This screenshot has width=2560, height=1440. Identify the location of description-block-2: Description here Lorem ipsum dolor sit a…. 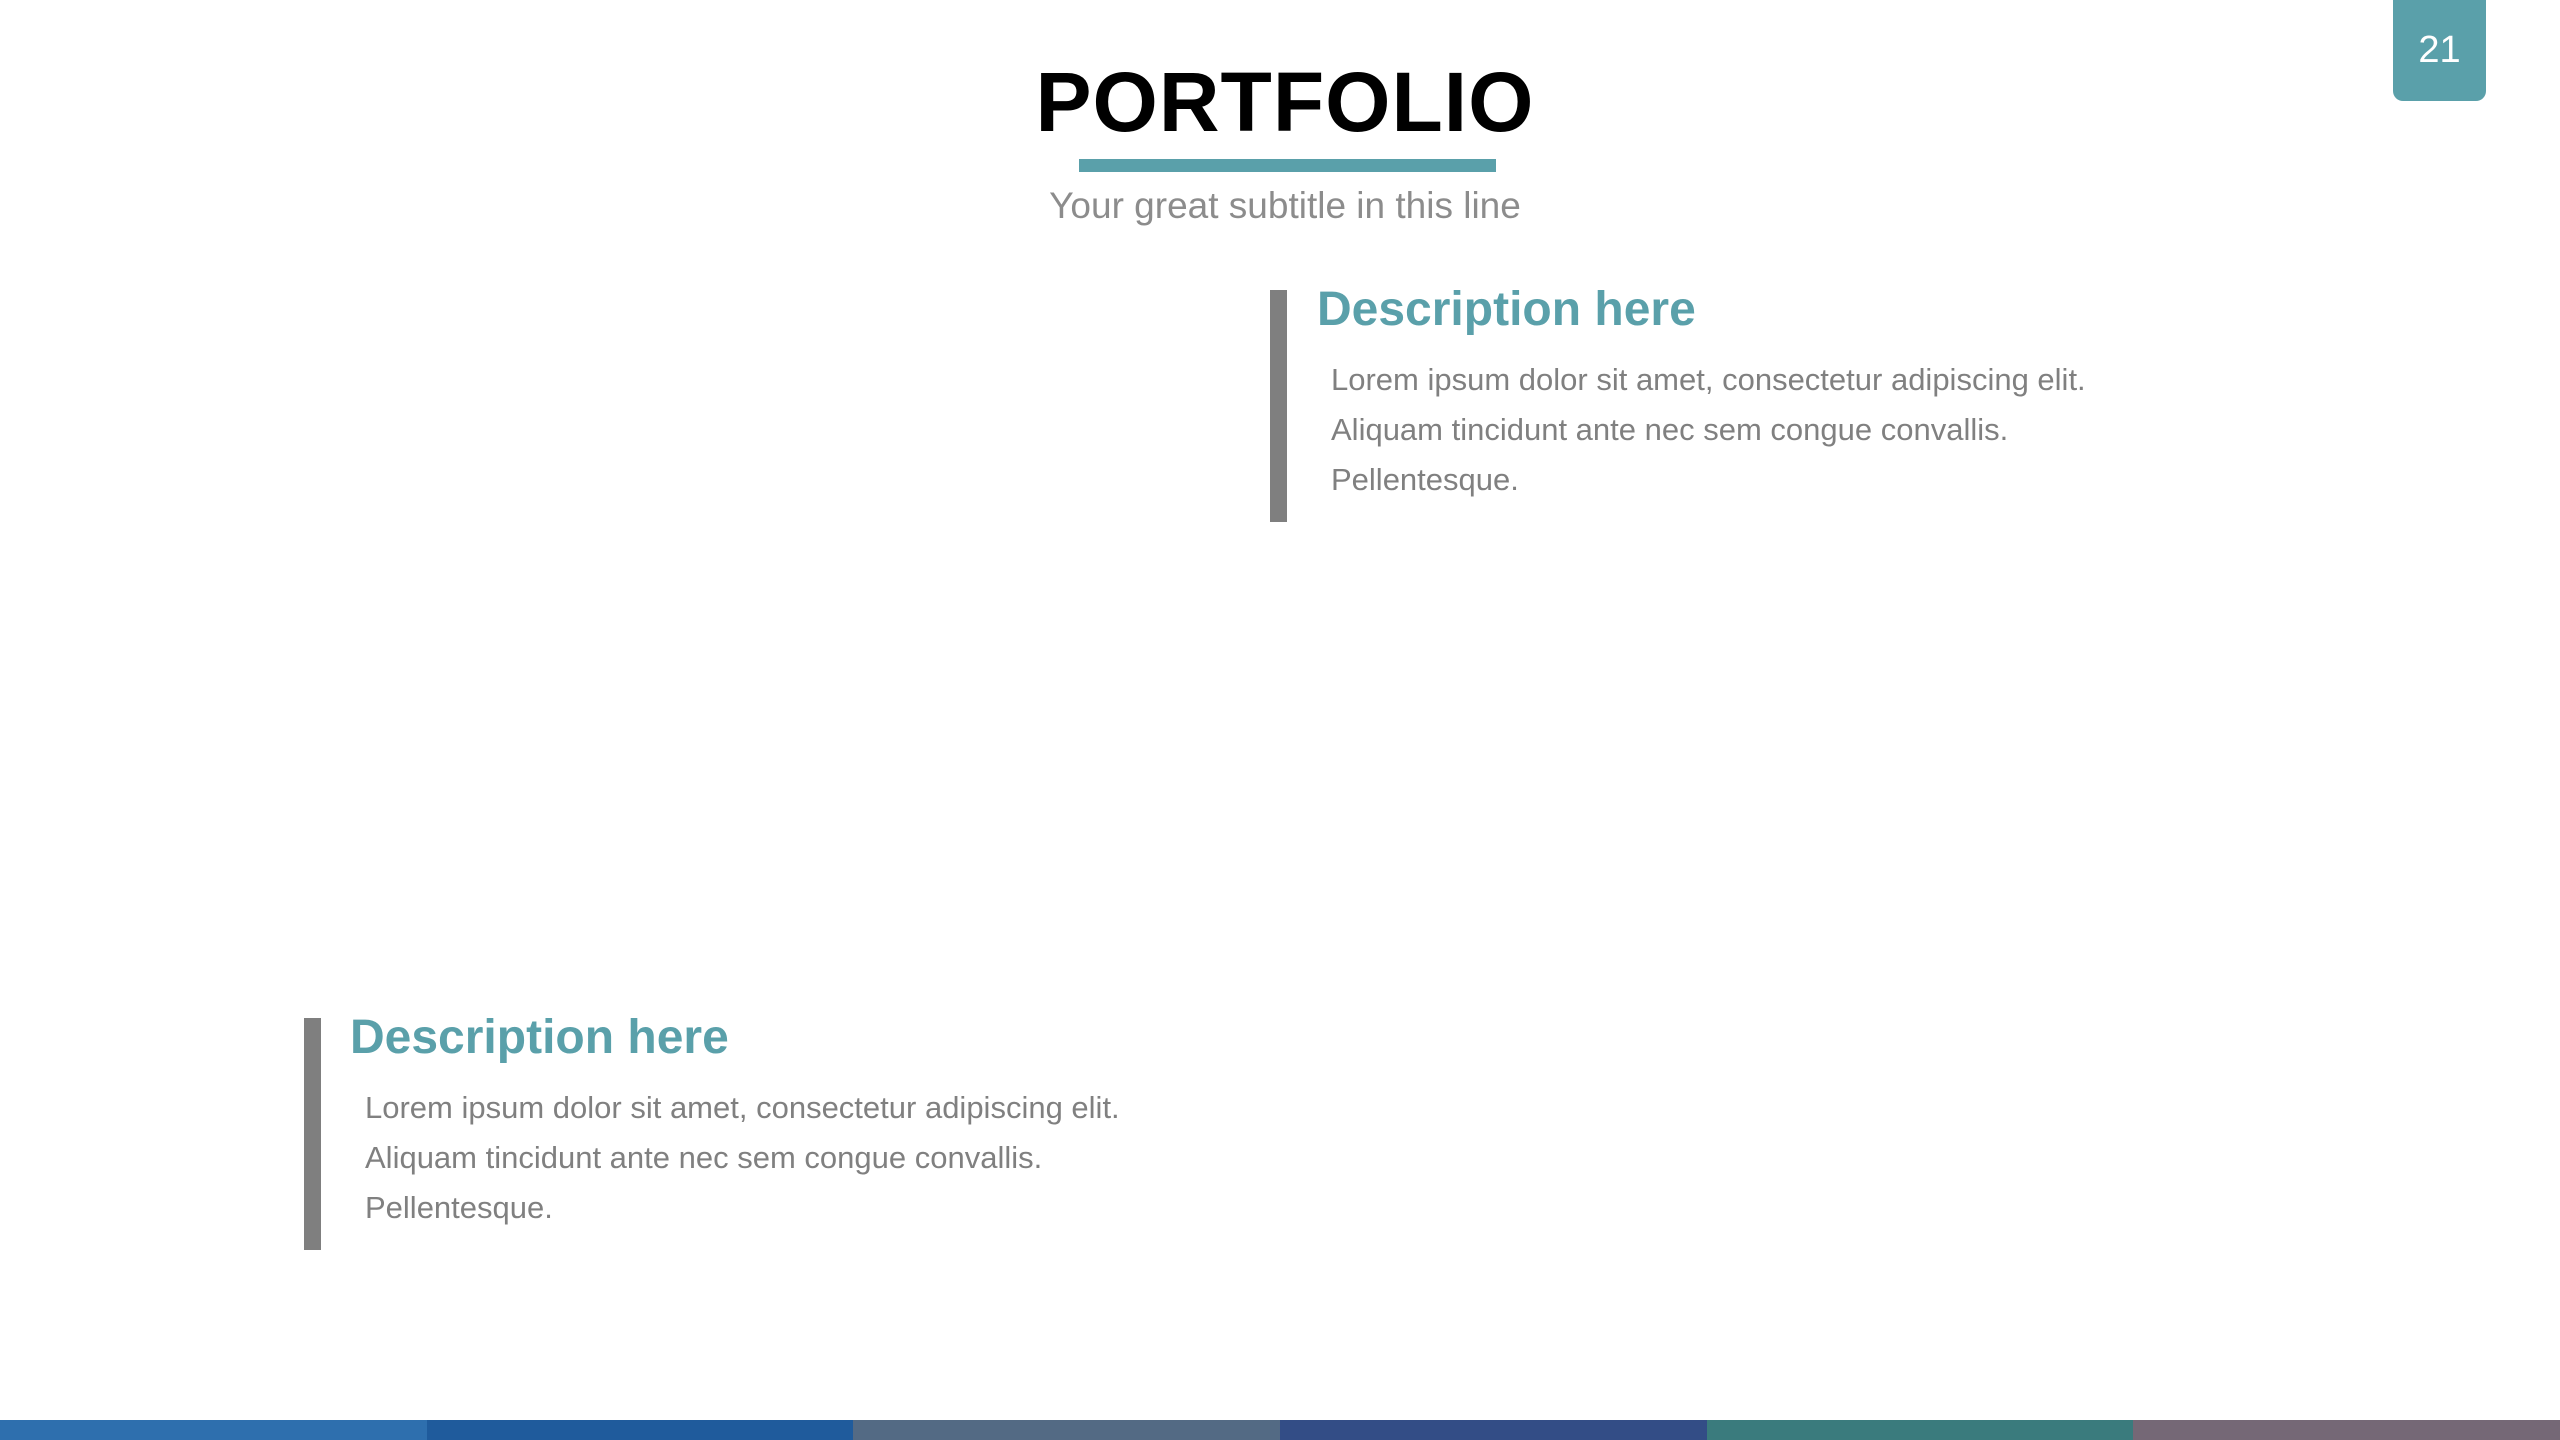
(754, 1133).